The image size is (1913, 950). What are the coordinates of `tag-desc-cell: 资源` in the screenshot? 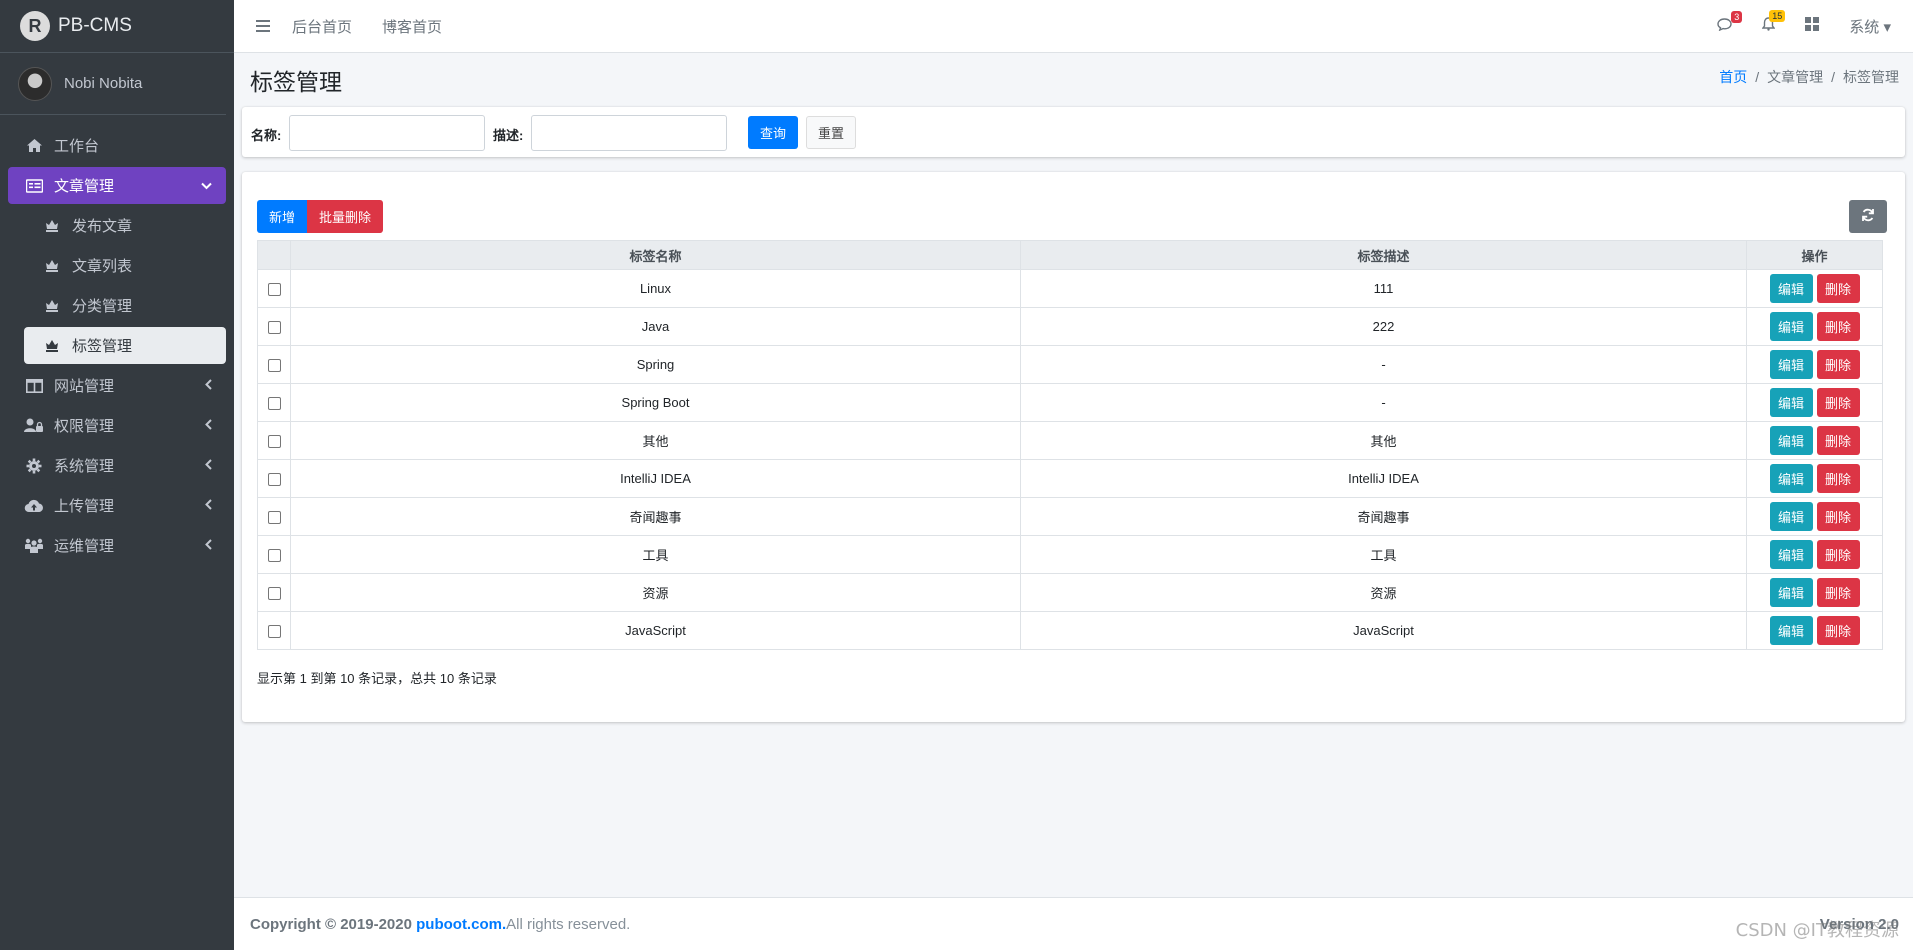 It's located at (1383, 592).